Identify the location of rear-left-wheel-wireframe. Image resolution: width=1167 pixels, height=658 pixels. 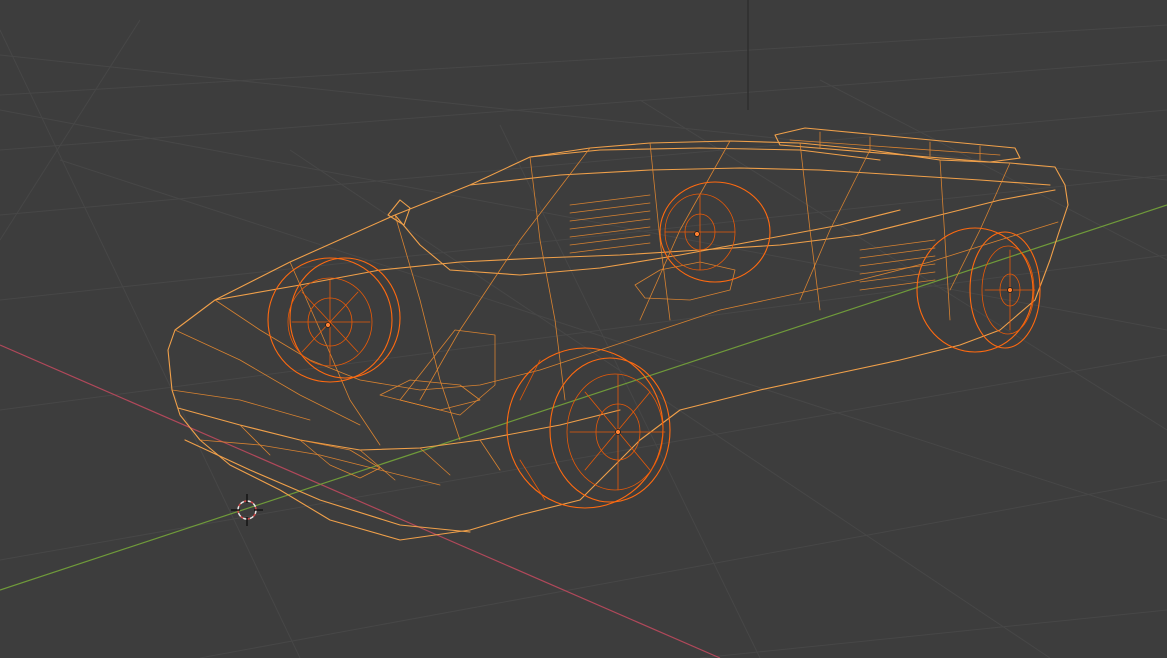
(715, 232).